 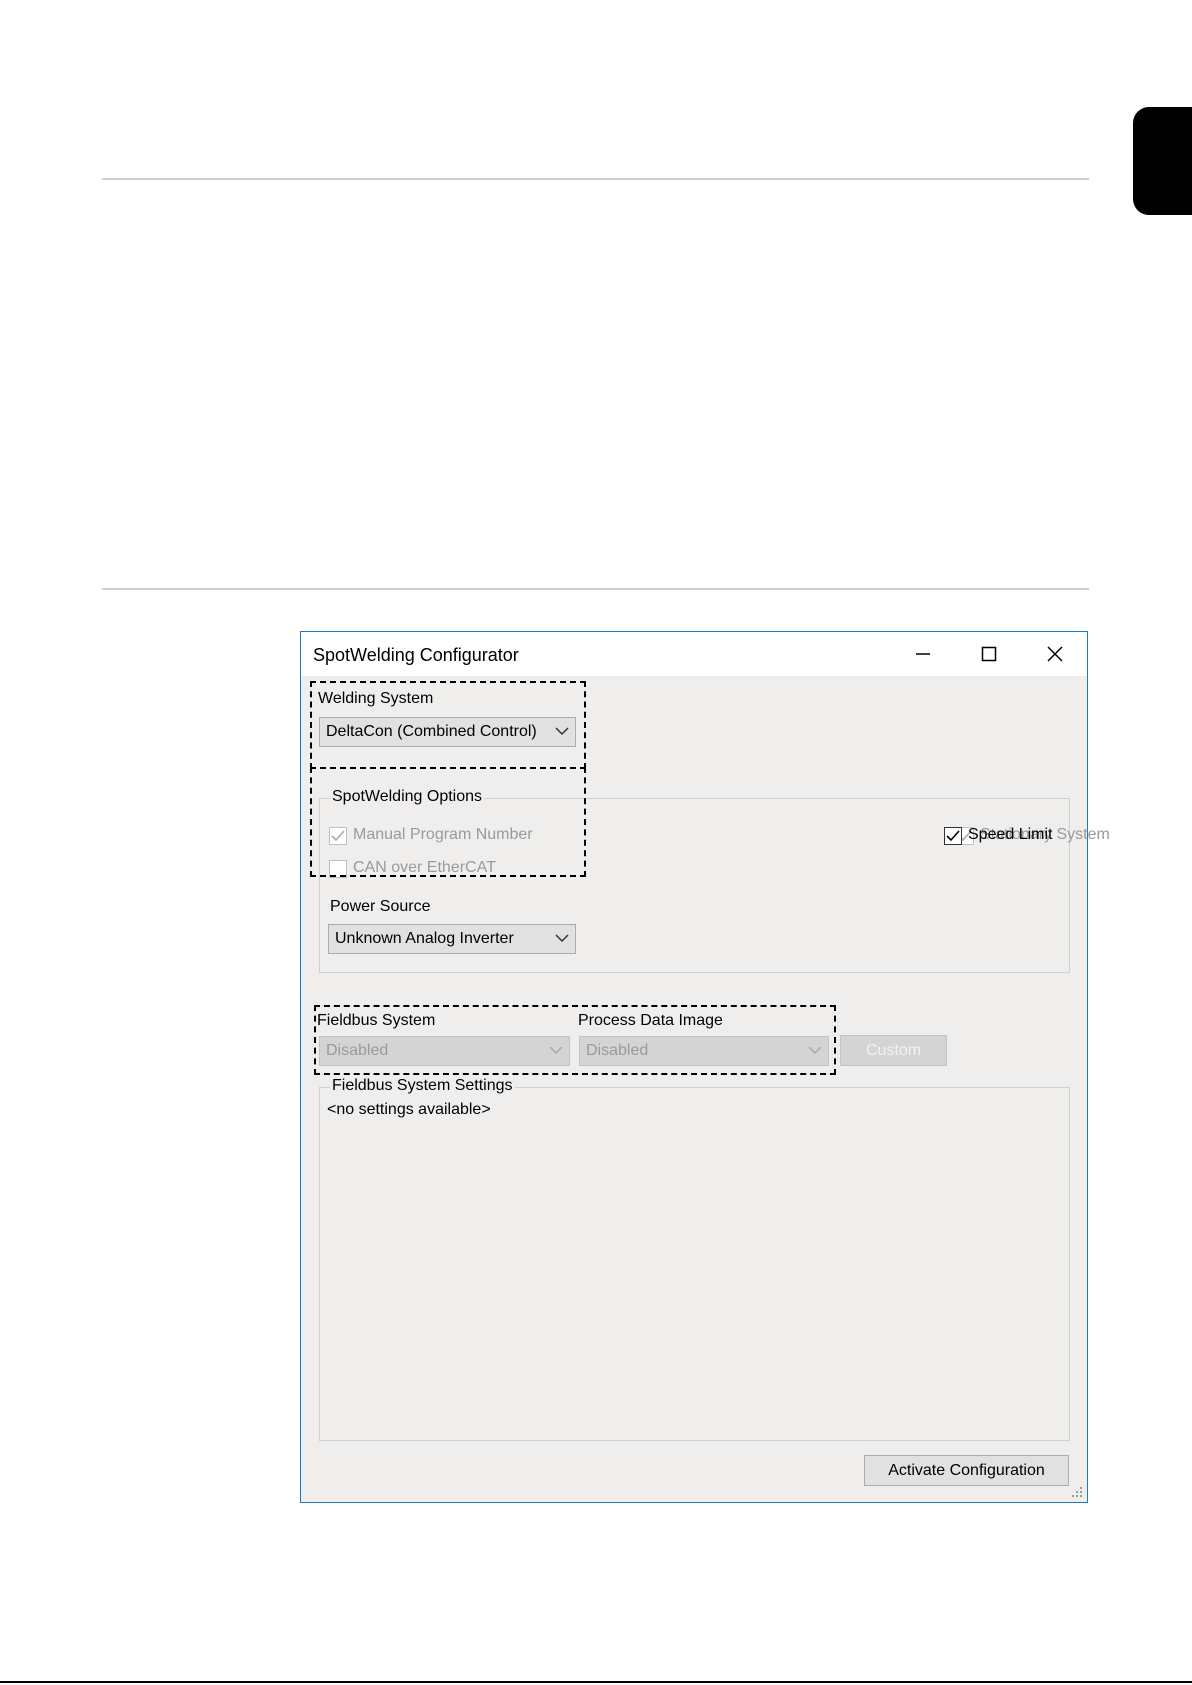 I want to click on power-source-value: Unknown Analog Inverter, so click(x=424, y=938).